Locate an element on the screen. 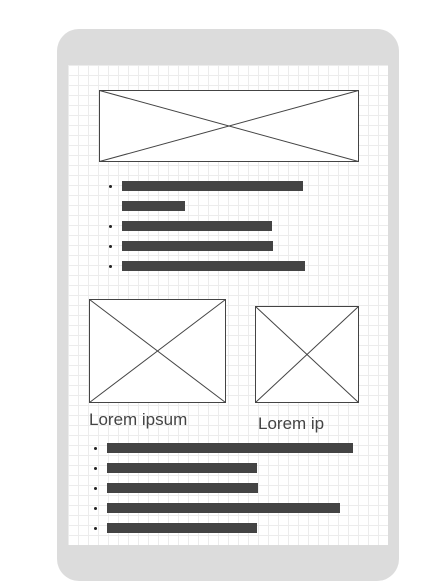 This screenshot has width=448, height=586. hero-image-placeholder is located at coordinates (229, 126).